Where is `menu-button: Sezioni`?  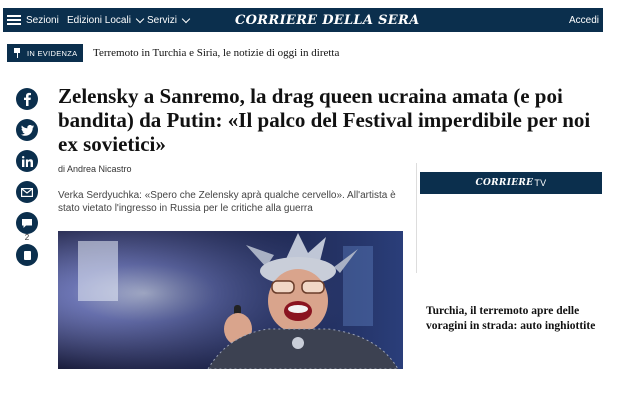
menu-button: Sezioni is located at coordinates (33, 20).